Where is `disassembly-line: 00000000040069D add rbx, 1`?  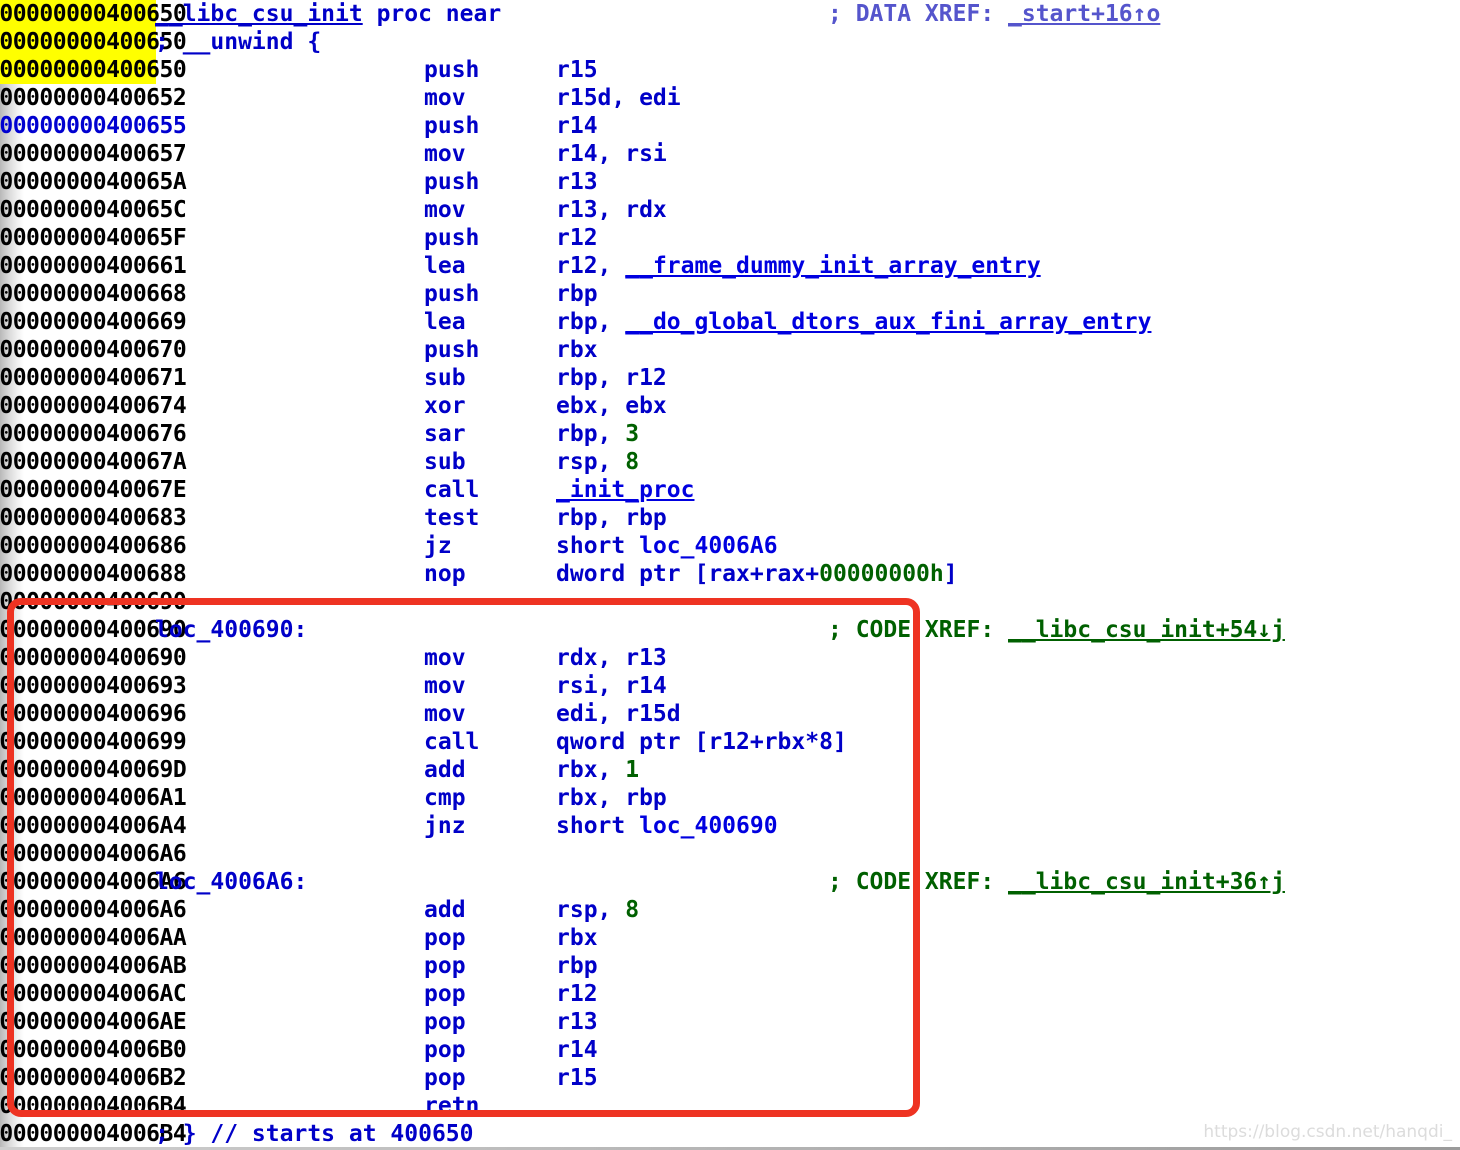
disassembly-line: 00000000040069D add rbx, 1 is located at coordinates (730, 770).